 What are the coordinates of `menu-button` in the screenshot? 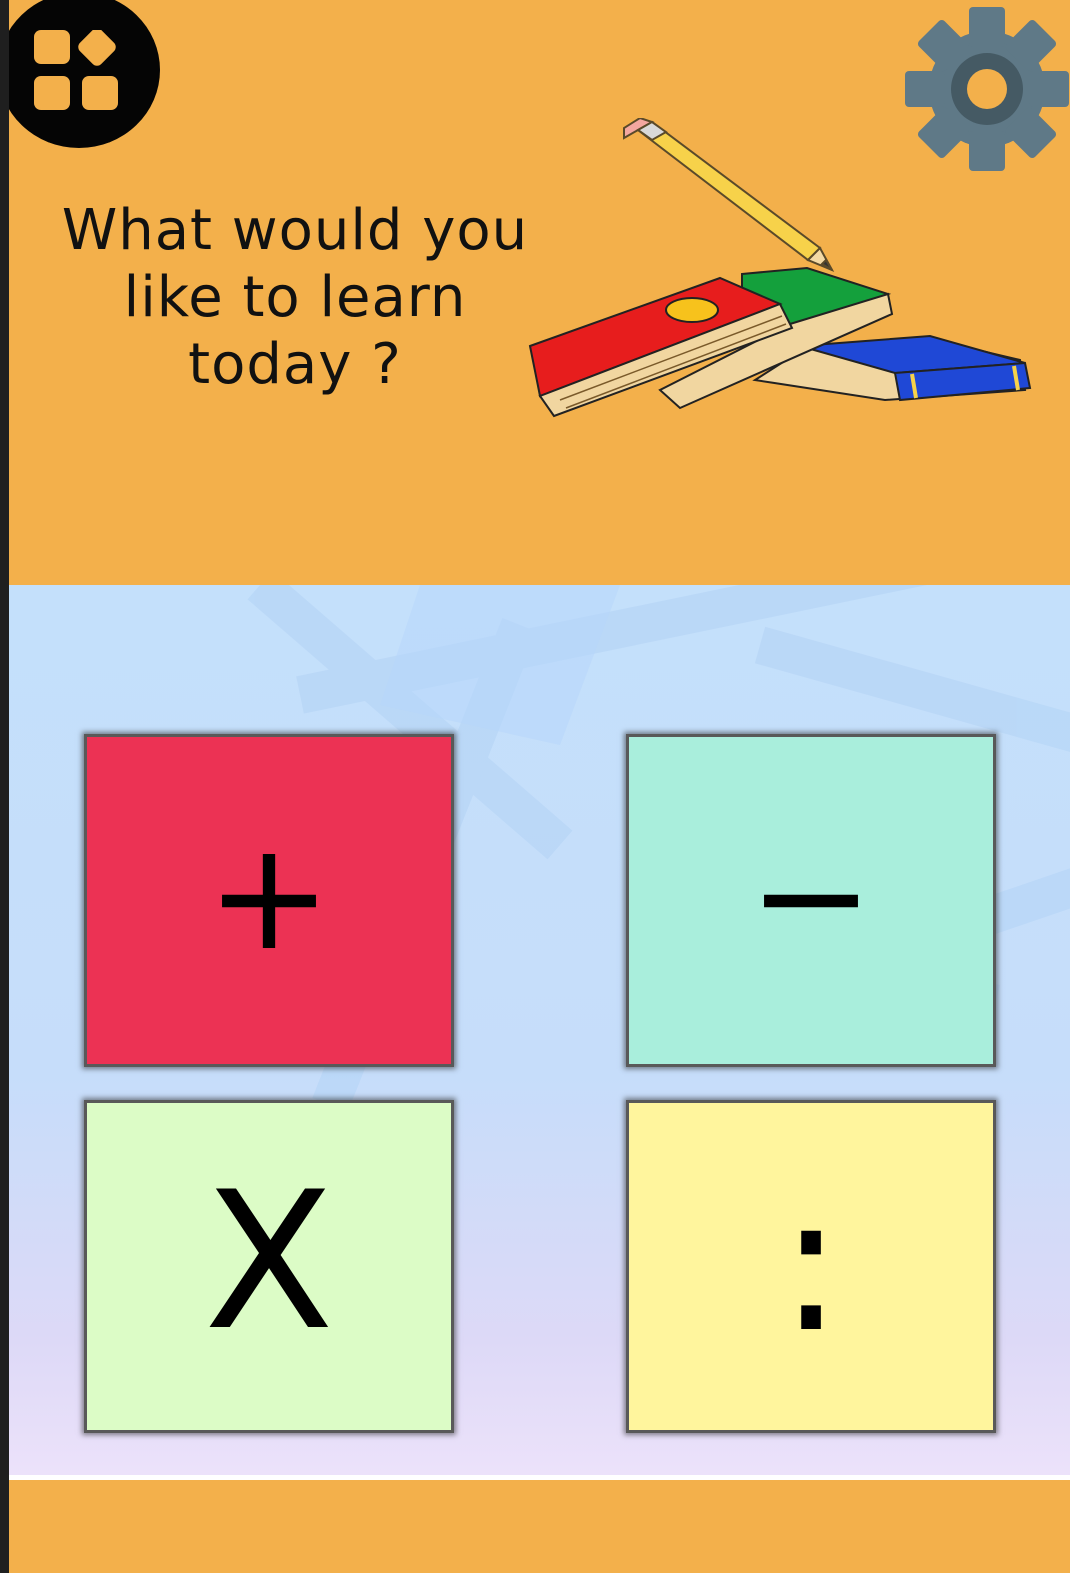 It's located at (80, 74).